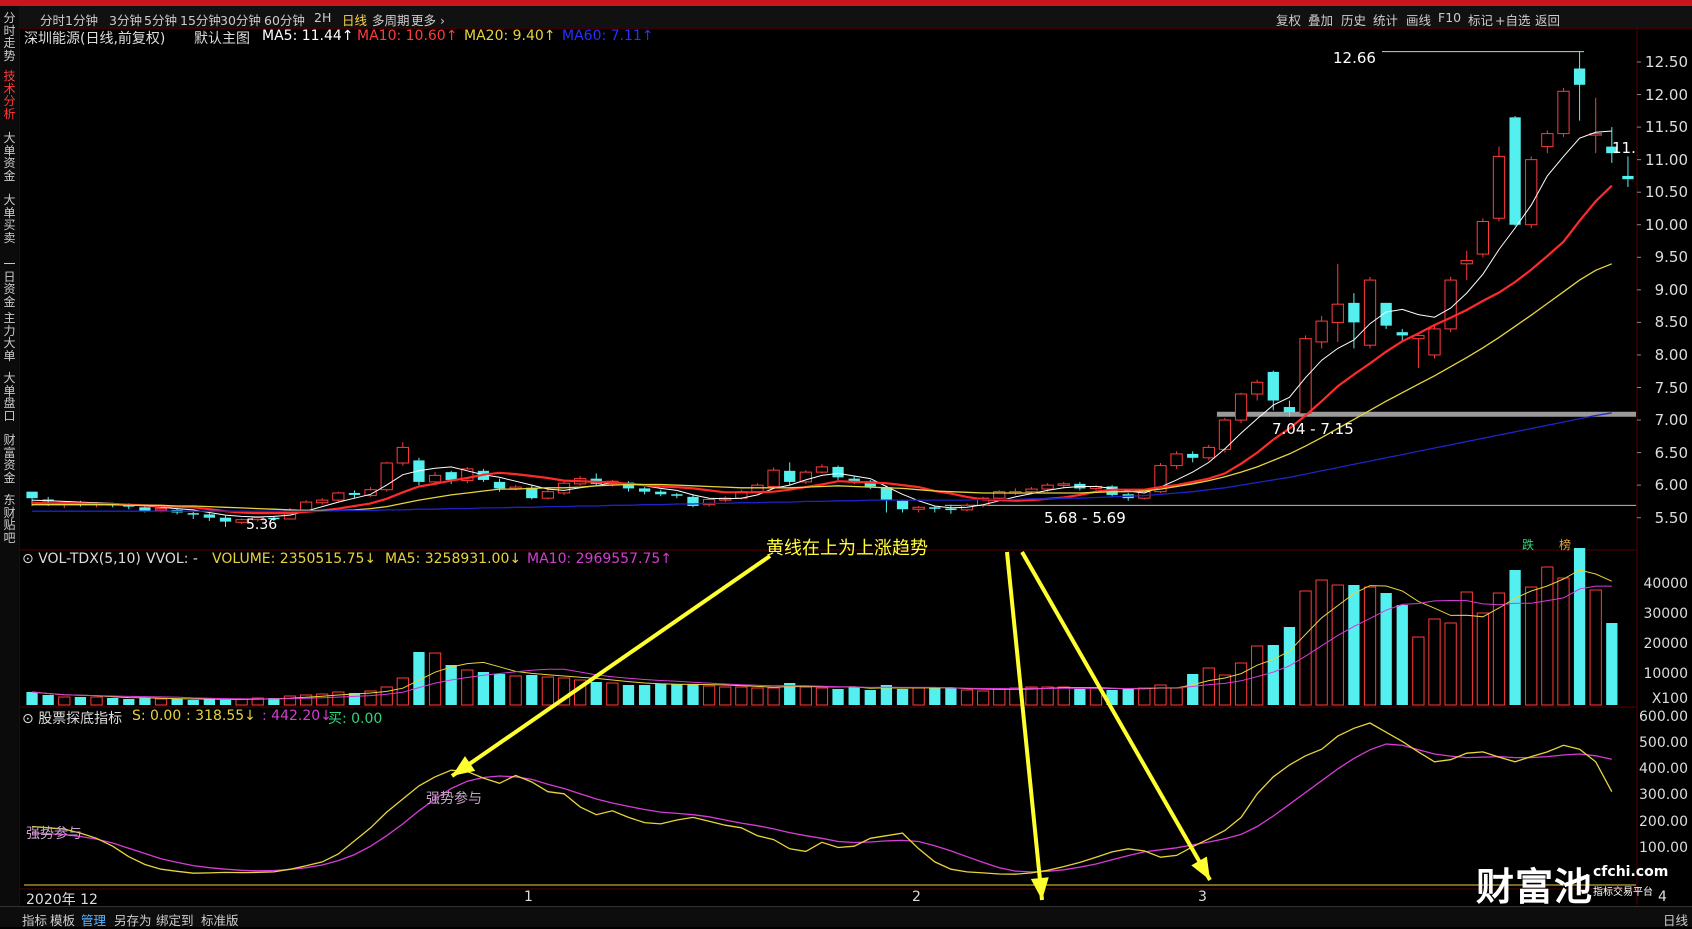  I want to click on bottom-tab-4: 绑定到, so click(175, 919).